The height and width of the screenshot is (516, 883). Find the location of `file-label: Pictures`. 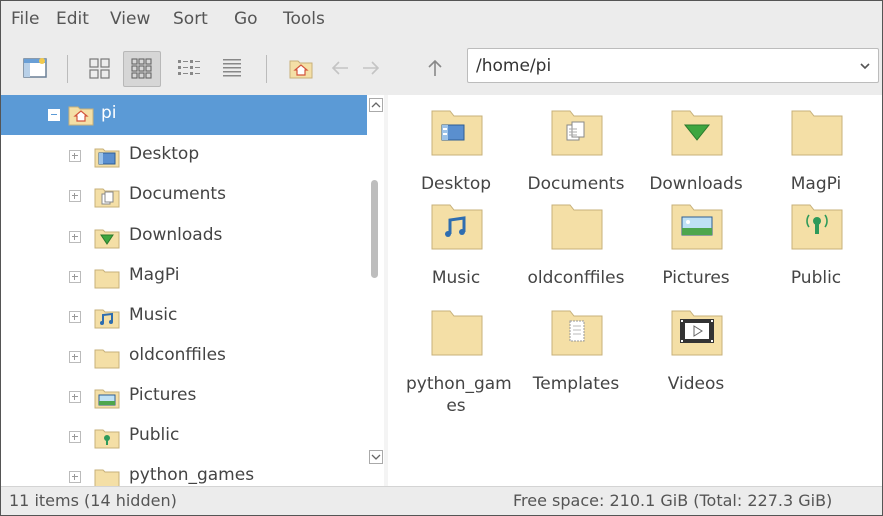

file-label: Pictures is located at coordinates (696, 278).